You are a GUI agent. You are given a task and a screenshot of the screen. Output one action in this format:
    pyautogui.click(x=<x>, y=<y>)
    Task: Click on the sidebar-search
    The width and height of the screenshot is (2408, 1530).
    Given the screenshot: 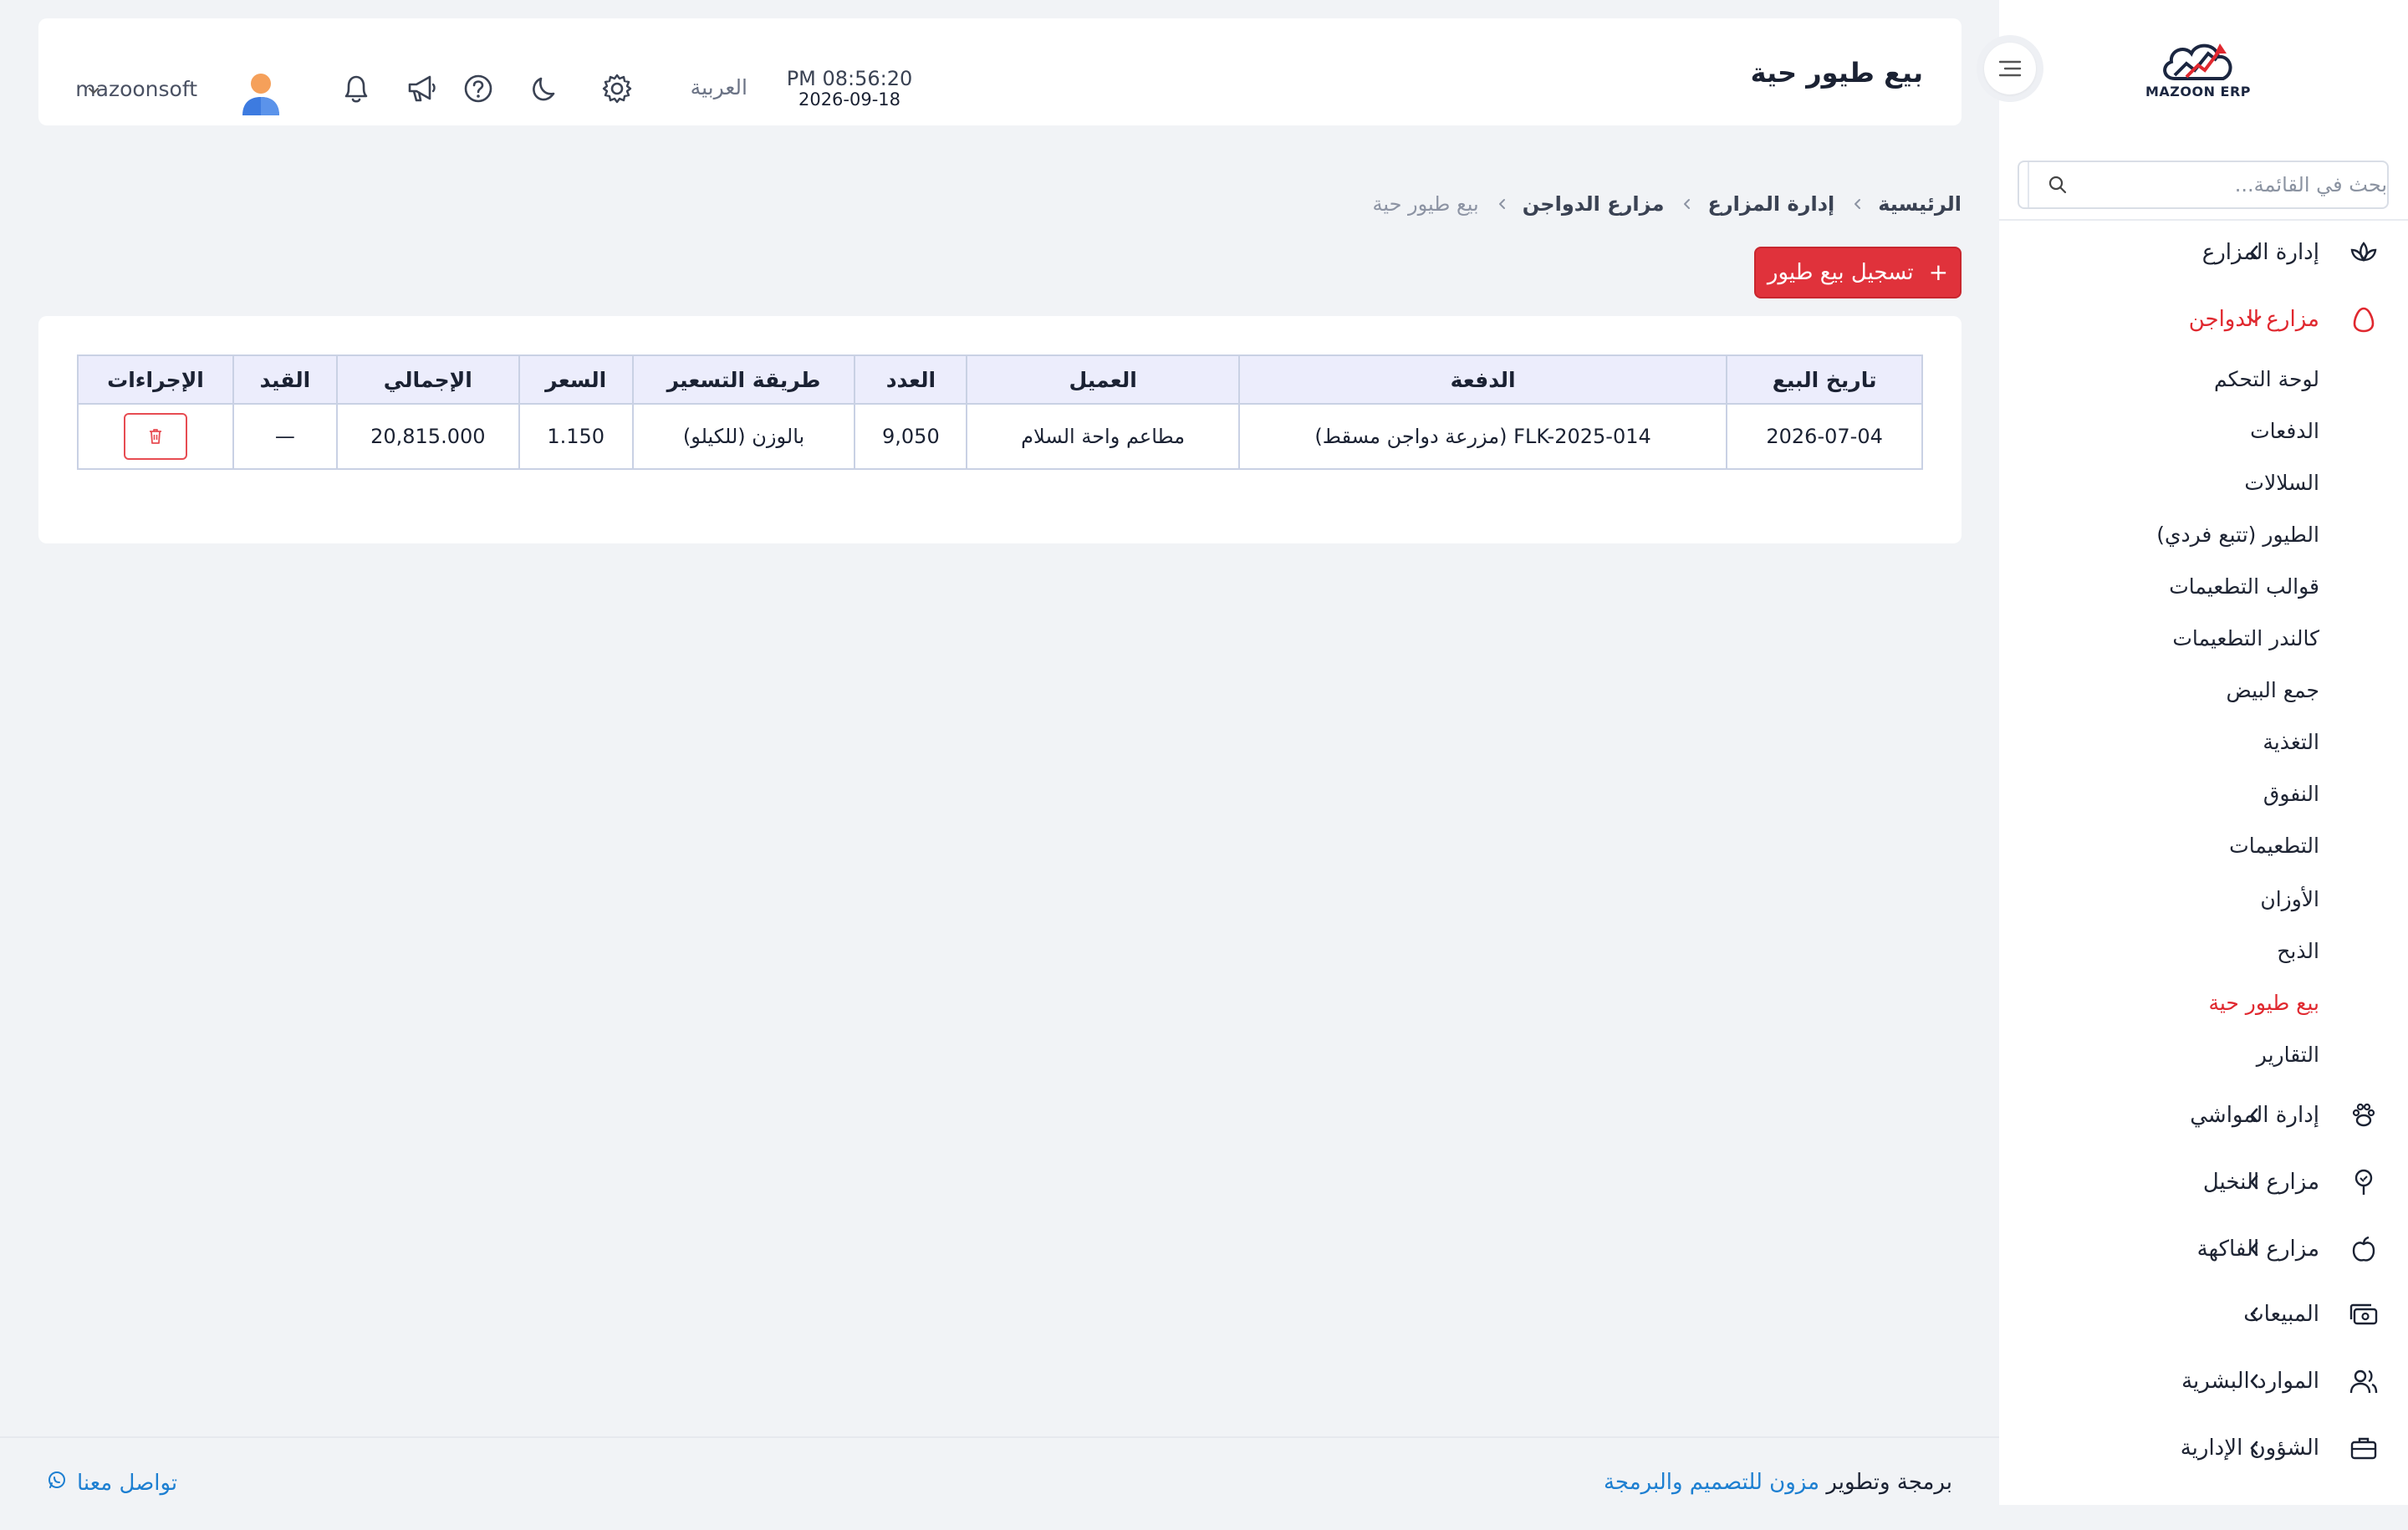 What is the action you would take?
    pyautogui.click(x=2203, y=185)
    